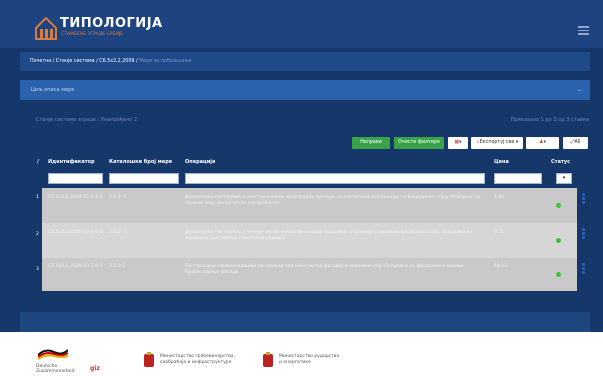  What do you see at coordinates (75, 267) in the screenshot?
I see `row-identifier: C6.5x2,2,2009-03-1.0-1` at bounding box center [75, 267].